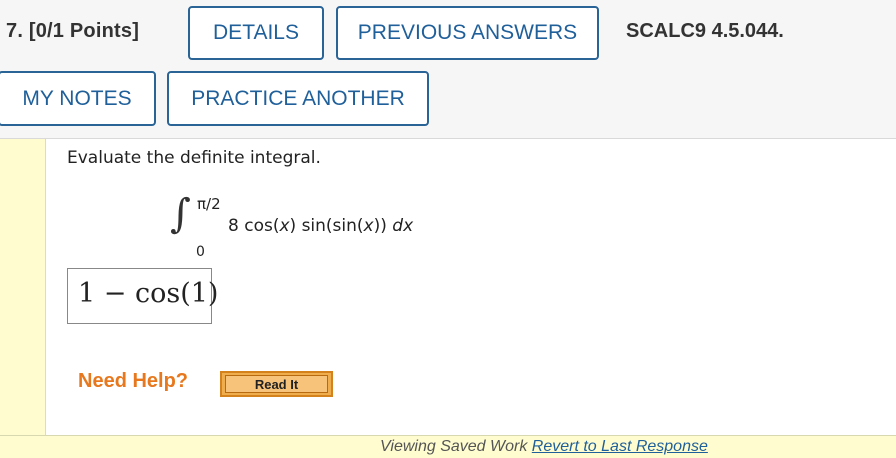 This screenshot has width=896, height=458. I want to click on need-help-label: Need Help?, so click(133, 381).